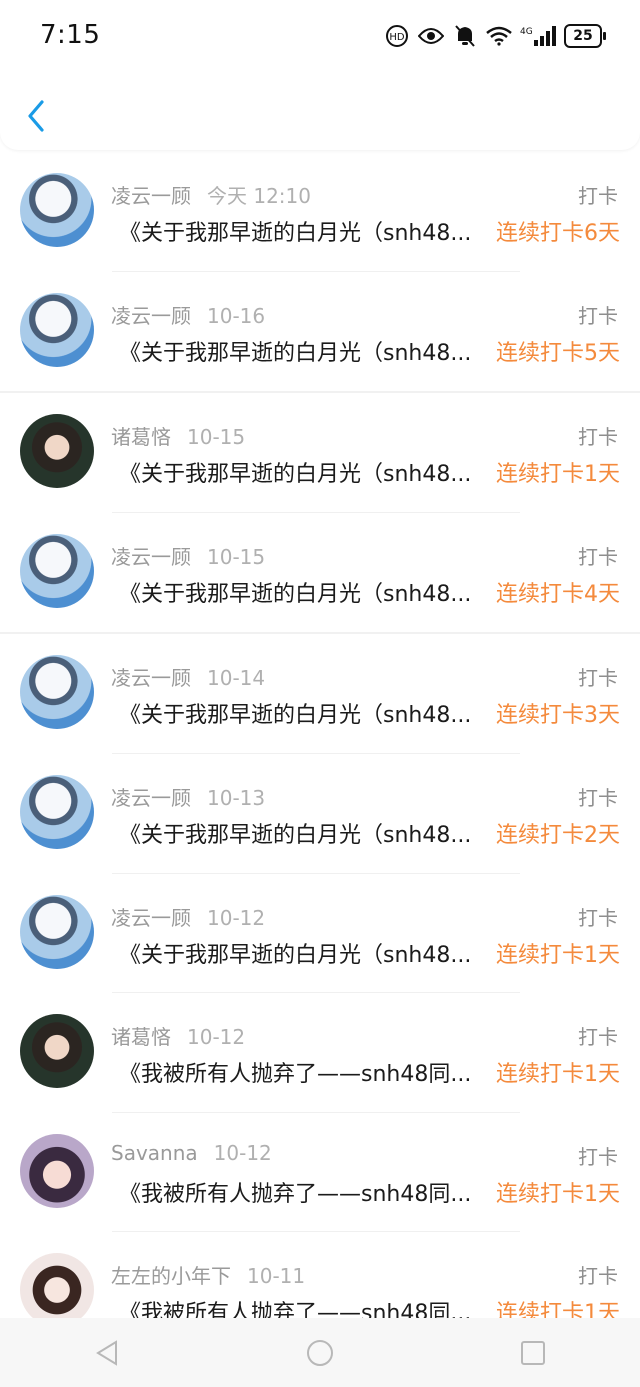 The width and height of the screenshot is (640, 1387). I want to click on user-meta: 凌云一顾 10-16, so click(188, 314).